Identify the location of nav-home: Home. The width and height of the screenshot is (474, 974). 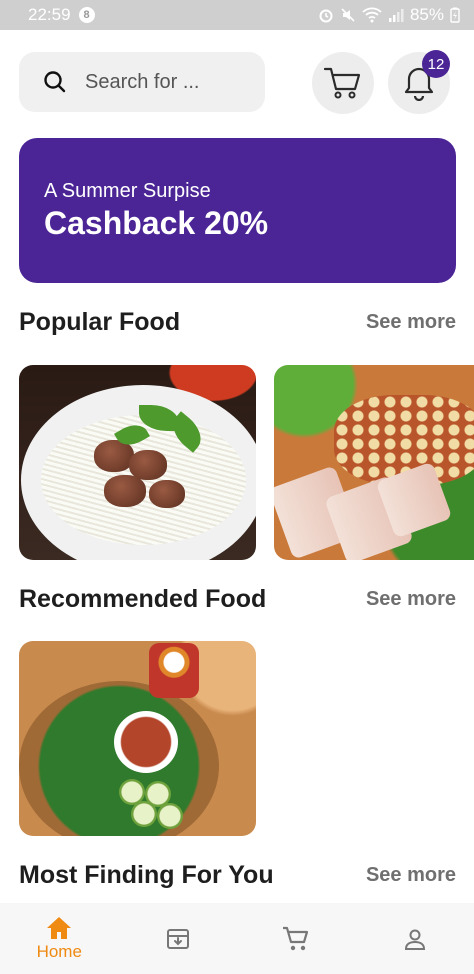
(59, 938).